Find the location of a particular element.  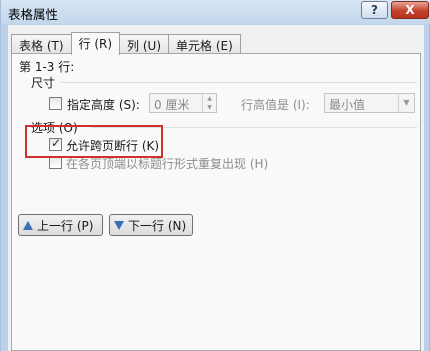

height-spinner: 0 厘米 ▲ ▼ is located at coordinates (183, 103).